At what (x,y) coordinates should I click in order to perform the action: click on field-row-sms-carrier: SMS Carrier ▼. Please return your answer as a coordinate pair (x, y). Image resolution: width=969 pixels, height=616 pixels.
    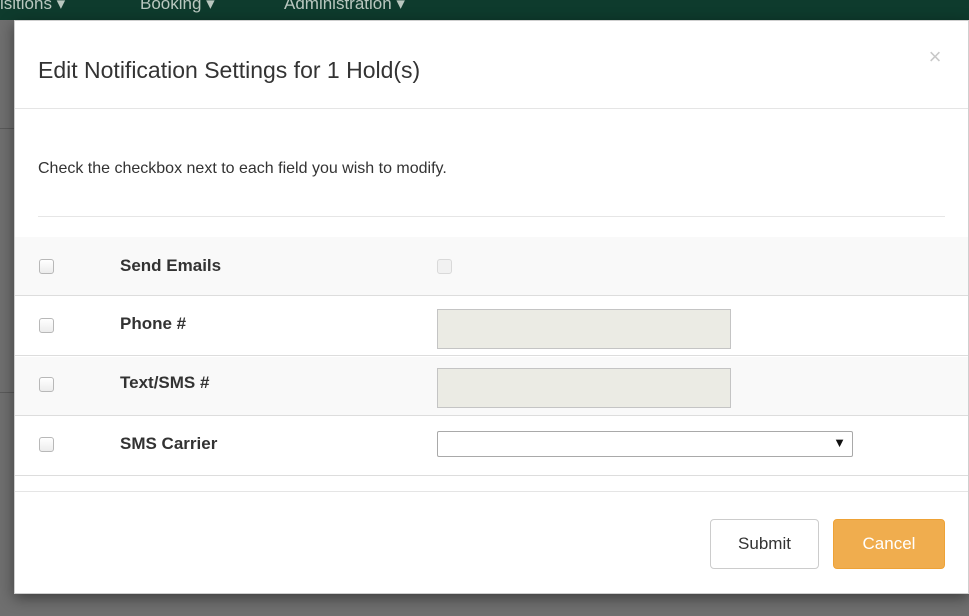
    Looking at the image, I should click on (491, 446).